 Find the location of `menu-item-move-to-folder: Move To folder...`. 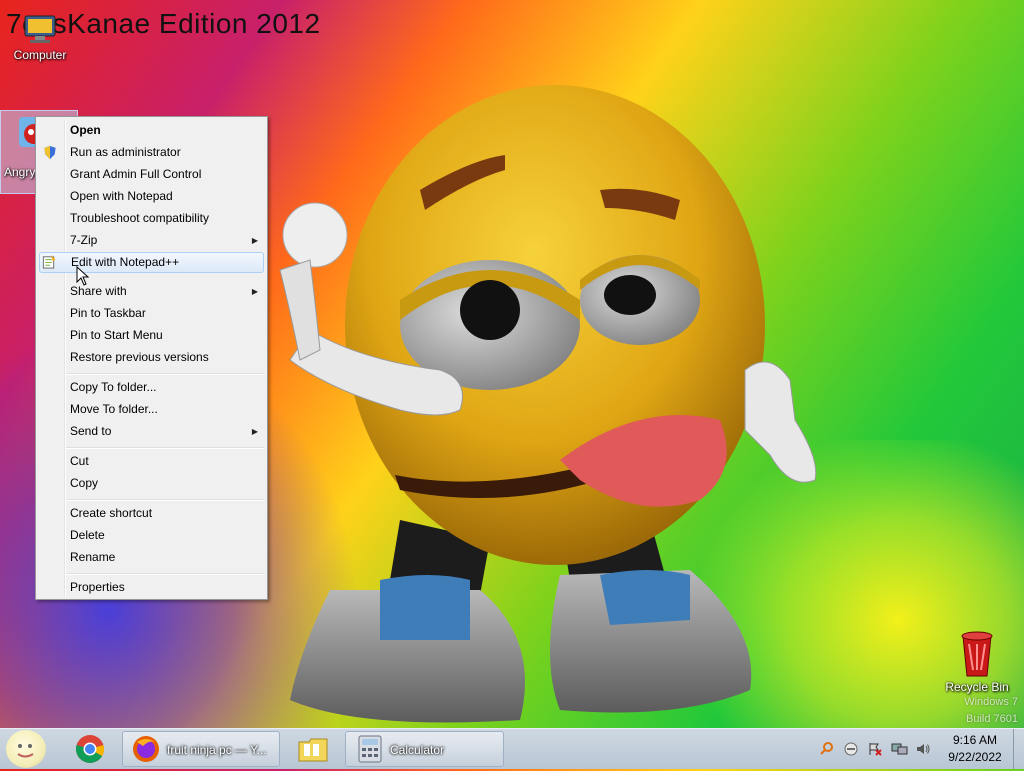

menu-item-move-to-folder: Move To folder... is located at coordinates (151, 409).